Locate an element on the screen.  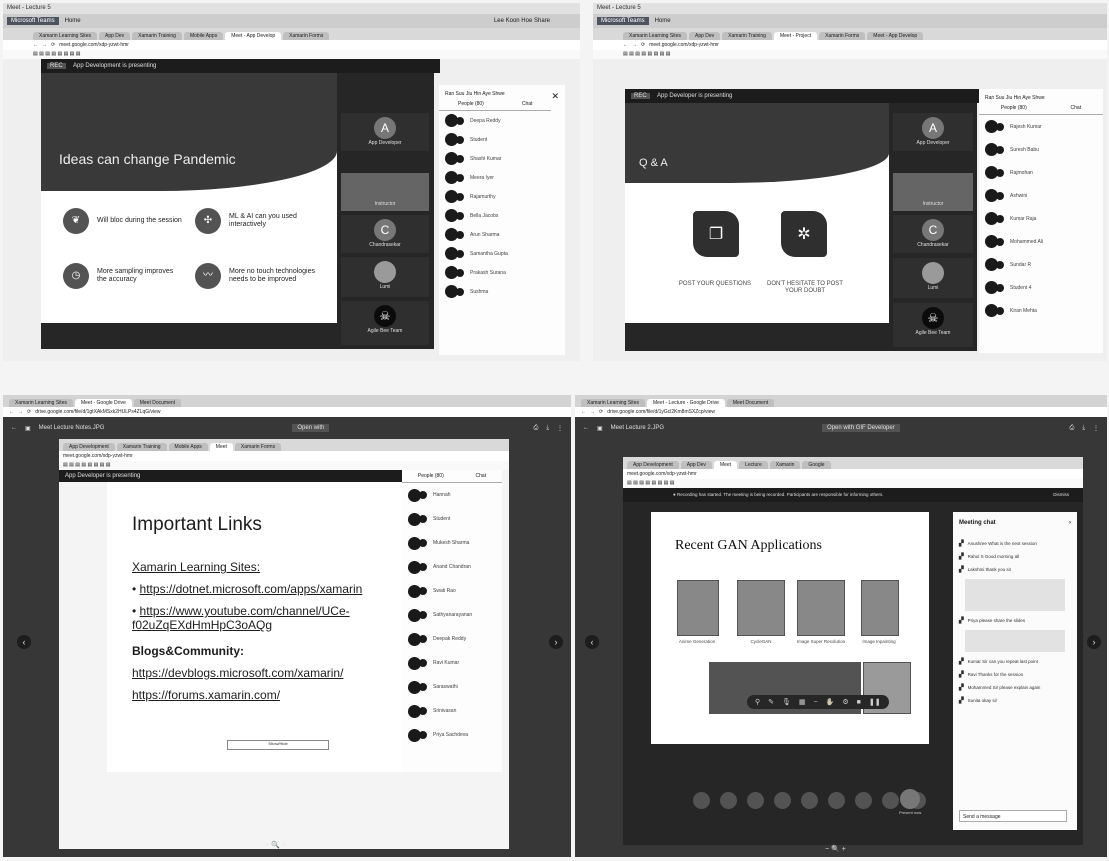
participant-row: Swati Rao is located at coordinates (452, 591).